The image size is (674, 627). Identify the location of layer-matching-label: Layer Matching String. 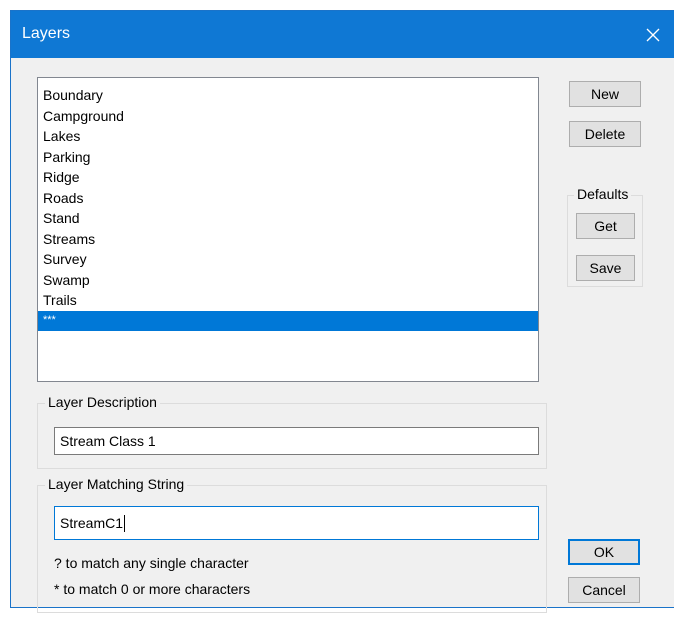
(116, 484).